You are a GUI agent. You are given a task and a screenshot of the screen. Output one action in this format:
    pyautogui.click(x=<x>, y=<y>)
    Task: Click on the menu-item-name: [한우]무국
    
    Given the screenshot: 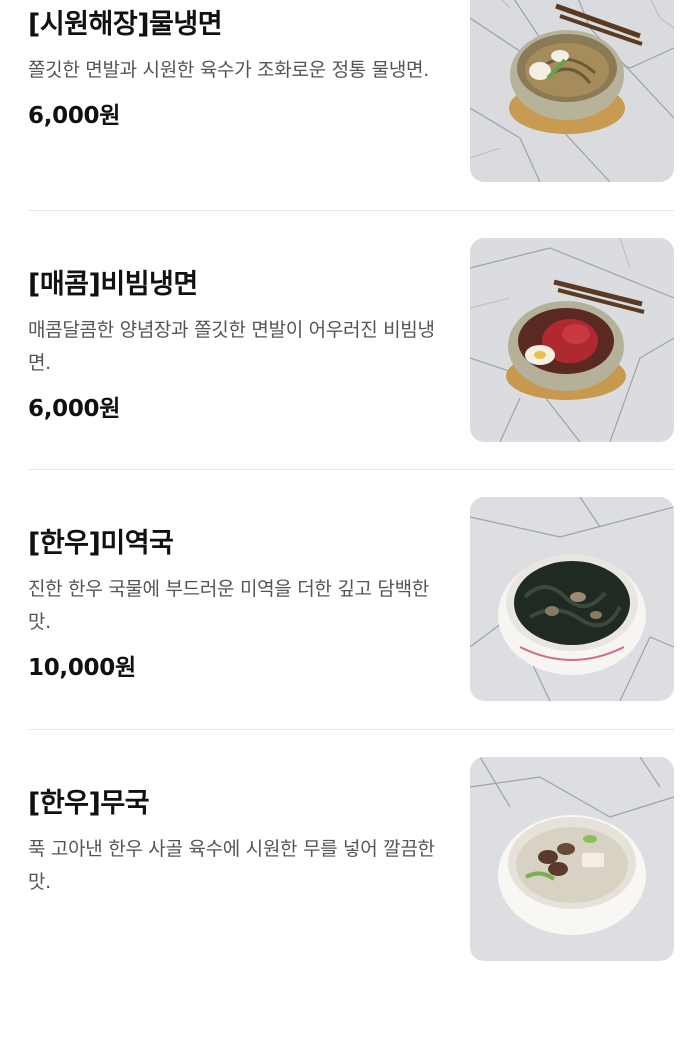 What is the action you would take?
    pyautogui.click(x=89, y=803)
    